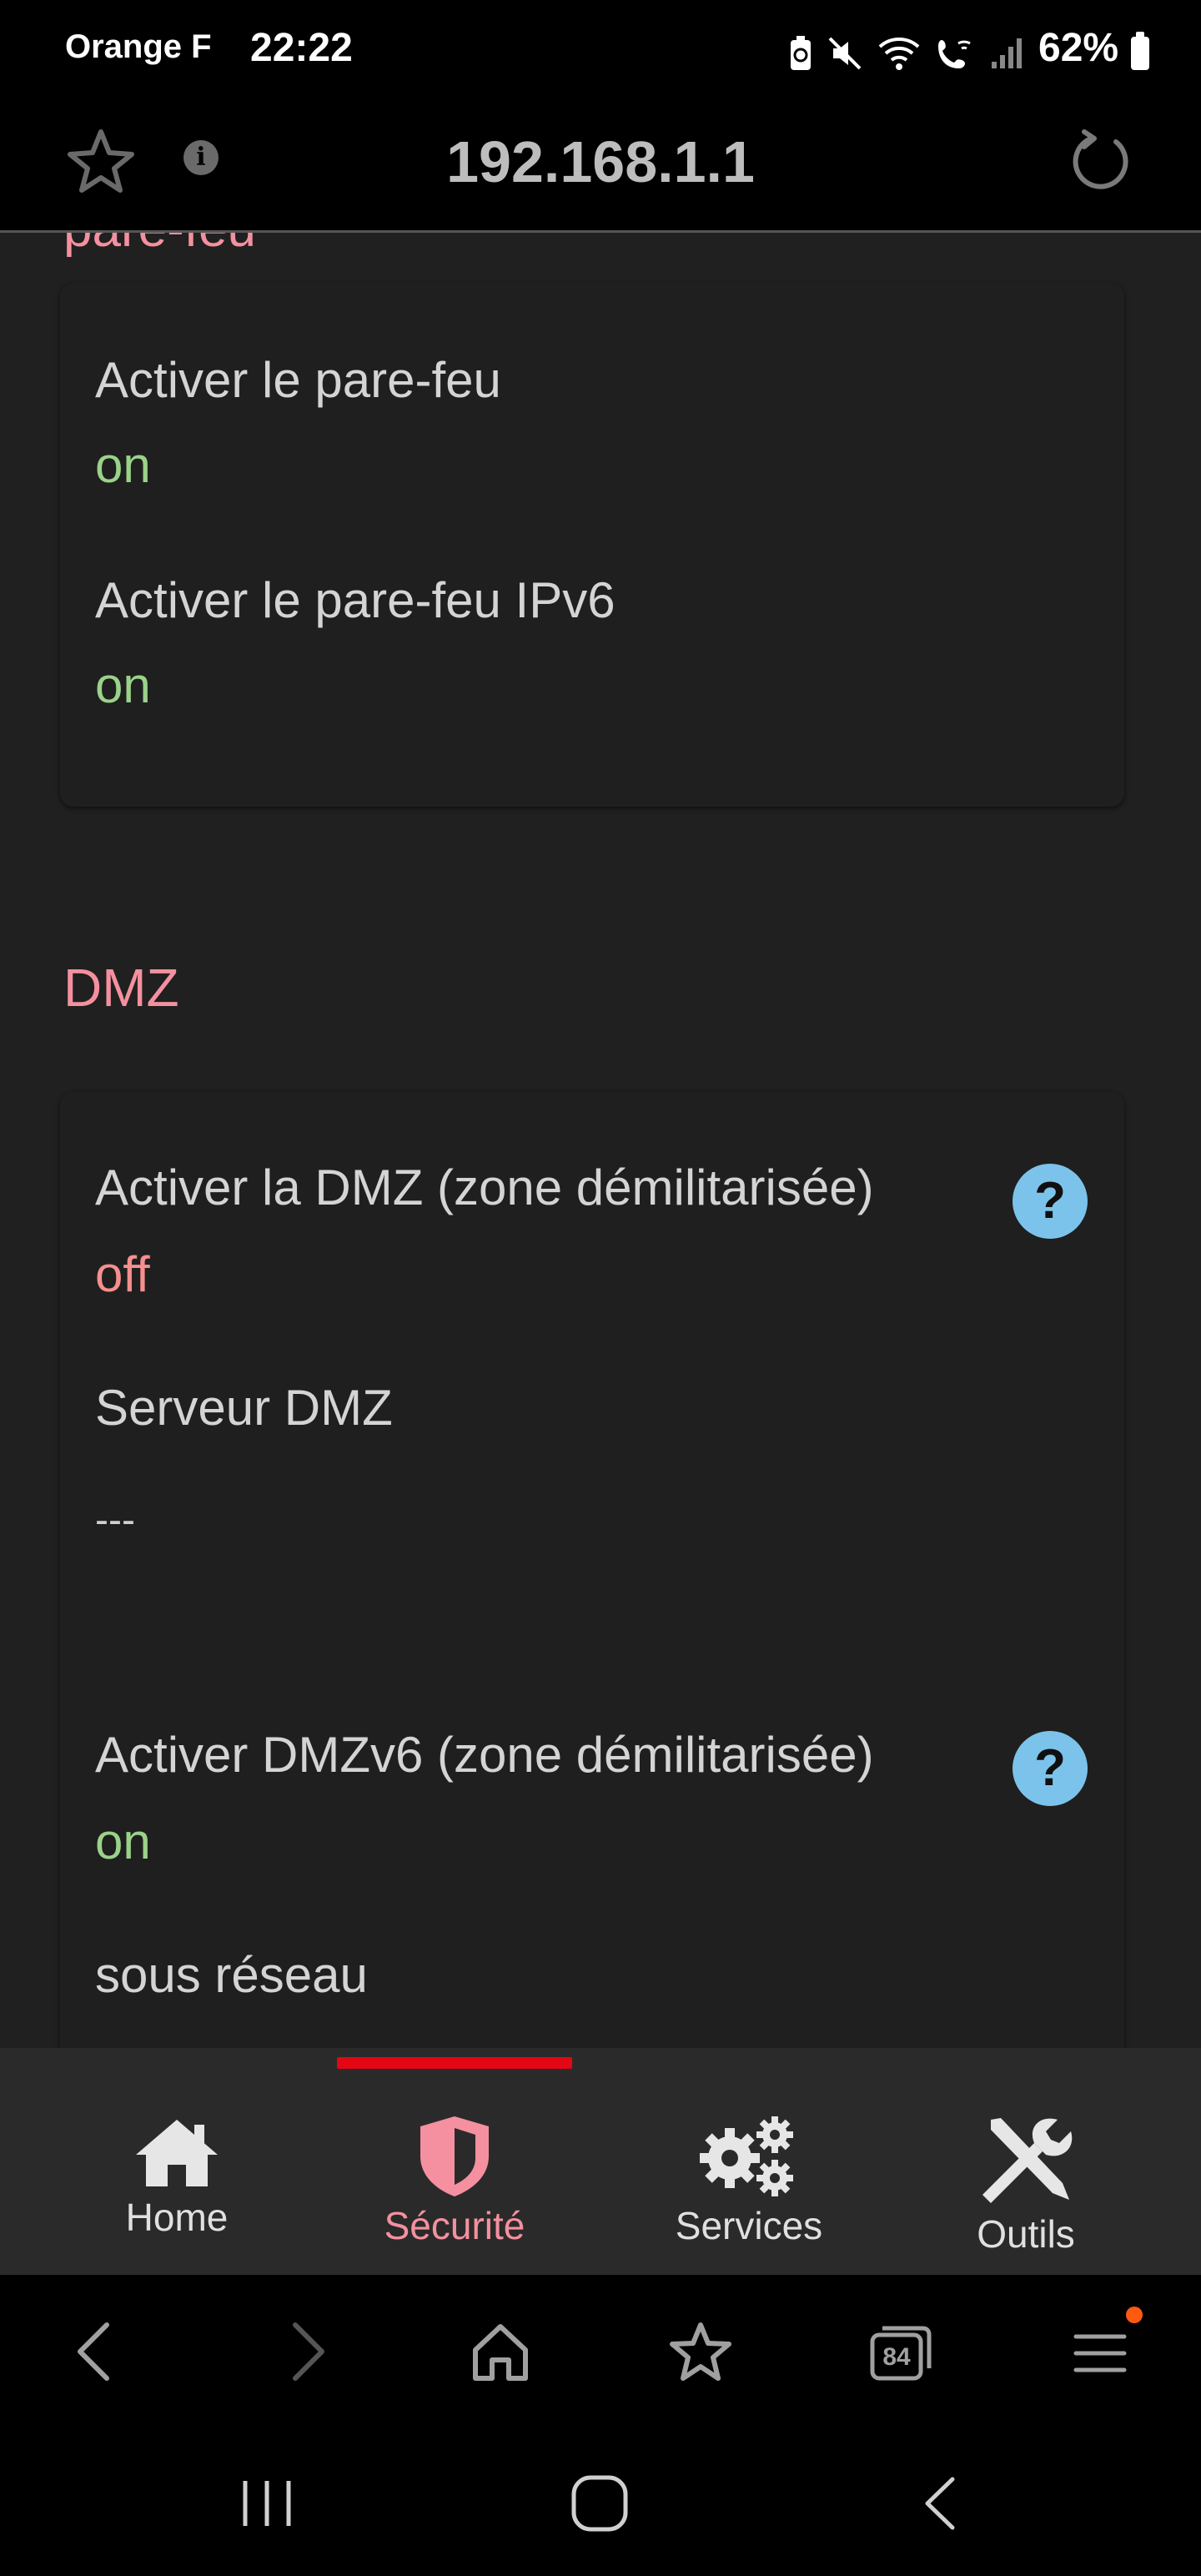 The height and width of the screenshot is (2576, 1201). I want to click on tab-home-label: Home, so click(177, 2217).